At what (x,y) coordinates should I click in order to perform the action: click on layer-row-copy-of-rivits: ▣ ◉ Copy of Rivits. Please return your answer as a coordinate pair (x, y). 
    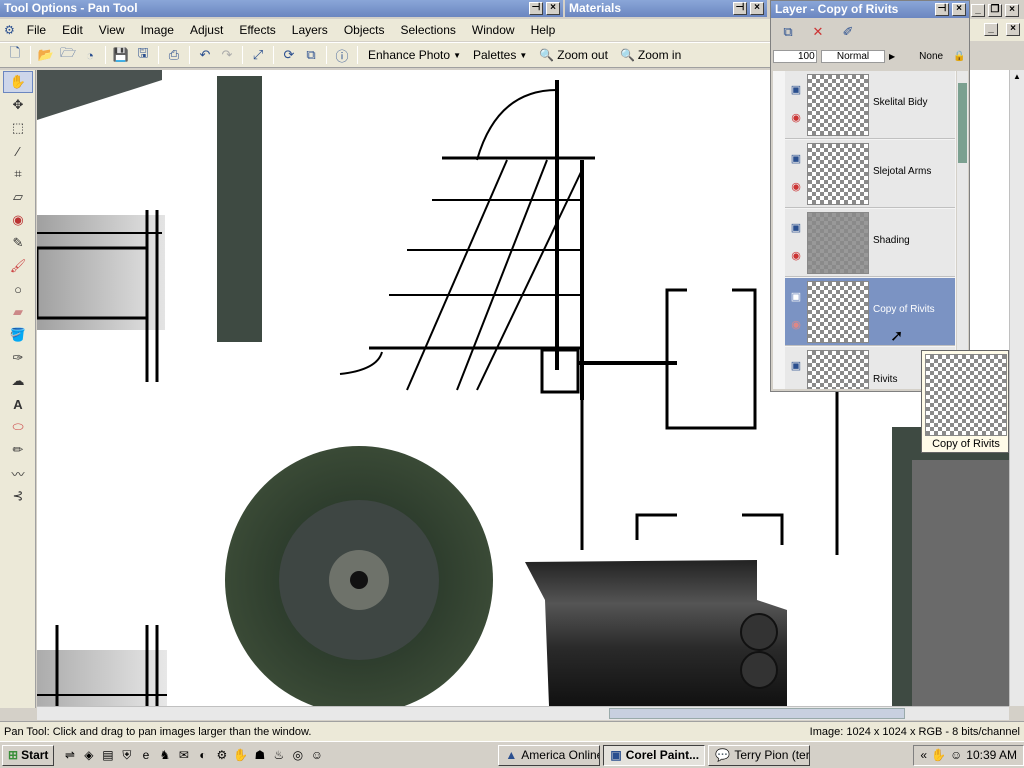
    Looking at the image, I should click on (870, 312).